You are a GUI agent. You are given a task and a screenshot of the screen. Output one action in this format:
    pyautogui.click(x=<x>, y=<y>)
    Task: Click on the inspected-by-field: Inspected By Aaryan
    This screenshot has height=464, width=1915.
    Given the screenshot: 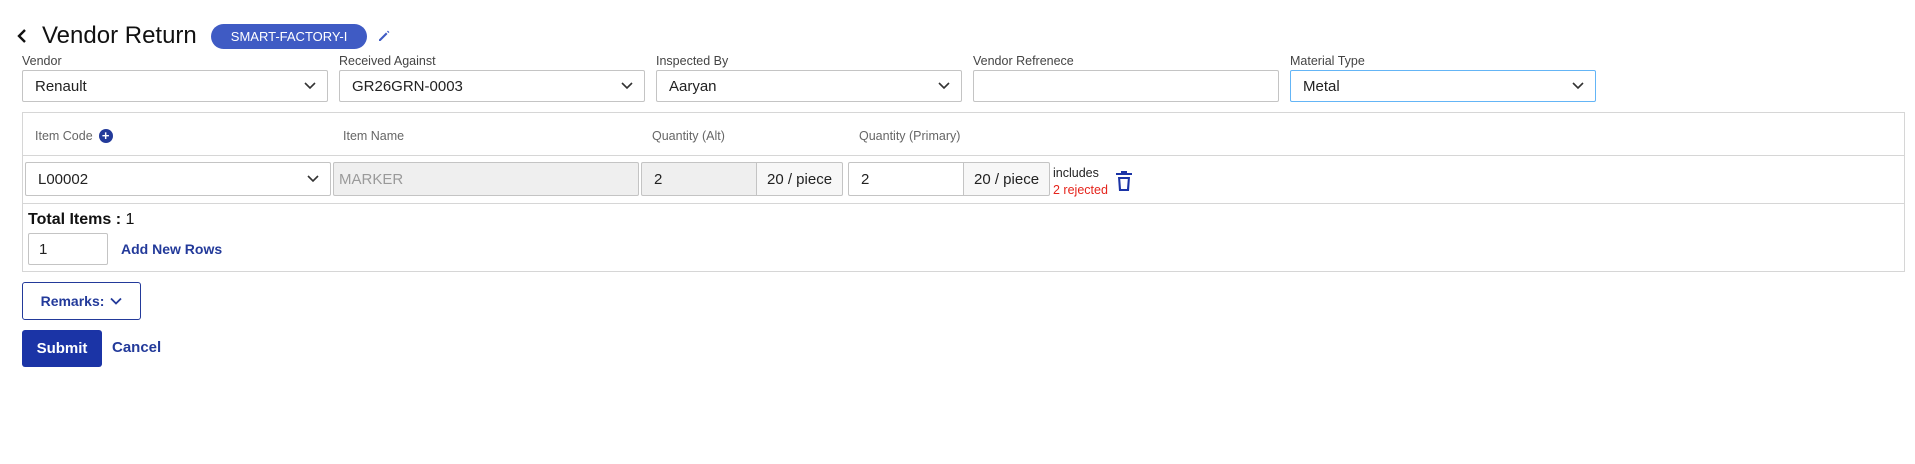 What is the action you would take?
    pyautogui.click(x=809, y=78)
    